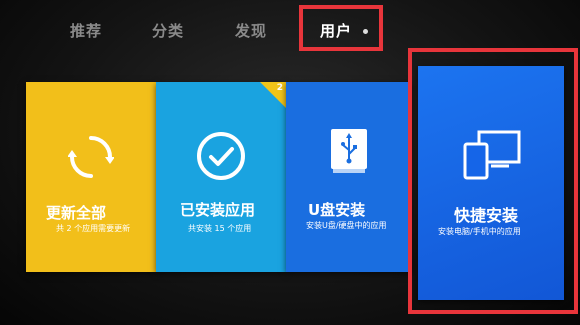 This screenshot has width=580, height=325. Describe the element at coordinates (86, 30) in the screenshot. I see `tab-recommend: 推荐` at that location.